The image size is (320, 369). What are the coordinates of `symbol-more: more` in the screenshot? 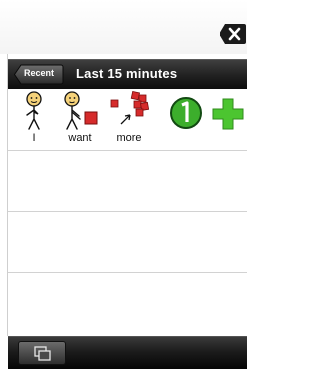 It's located at (129, 116).